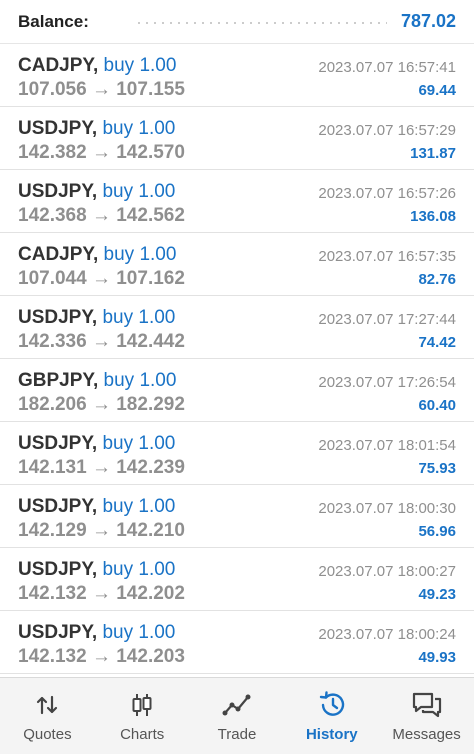  I want to click on trade-time: 2023.07.07 18:00:27, so click(387, 571).